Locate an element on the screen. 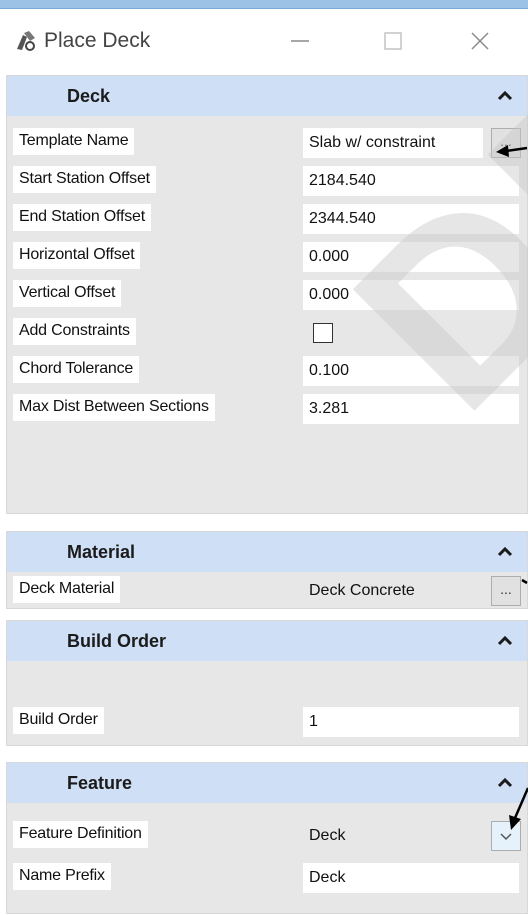 The height and width of the screenshot is (915, 528). feature-section-title: Feature is located at coordinates (100, 782).